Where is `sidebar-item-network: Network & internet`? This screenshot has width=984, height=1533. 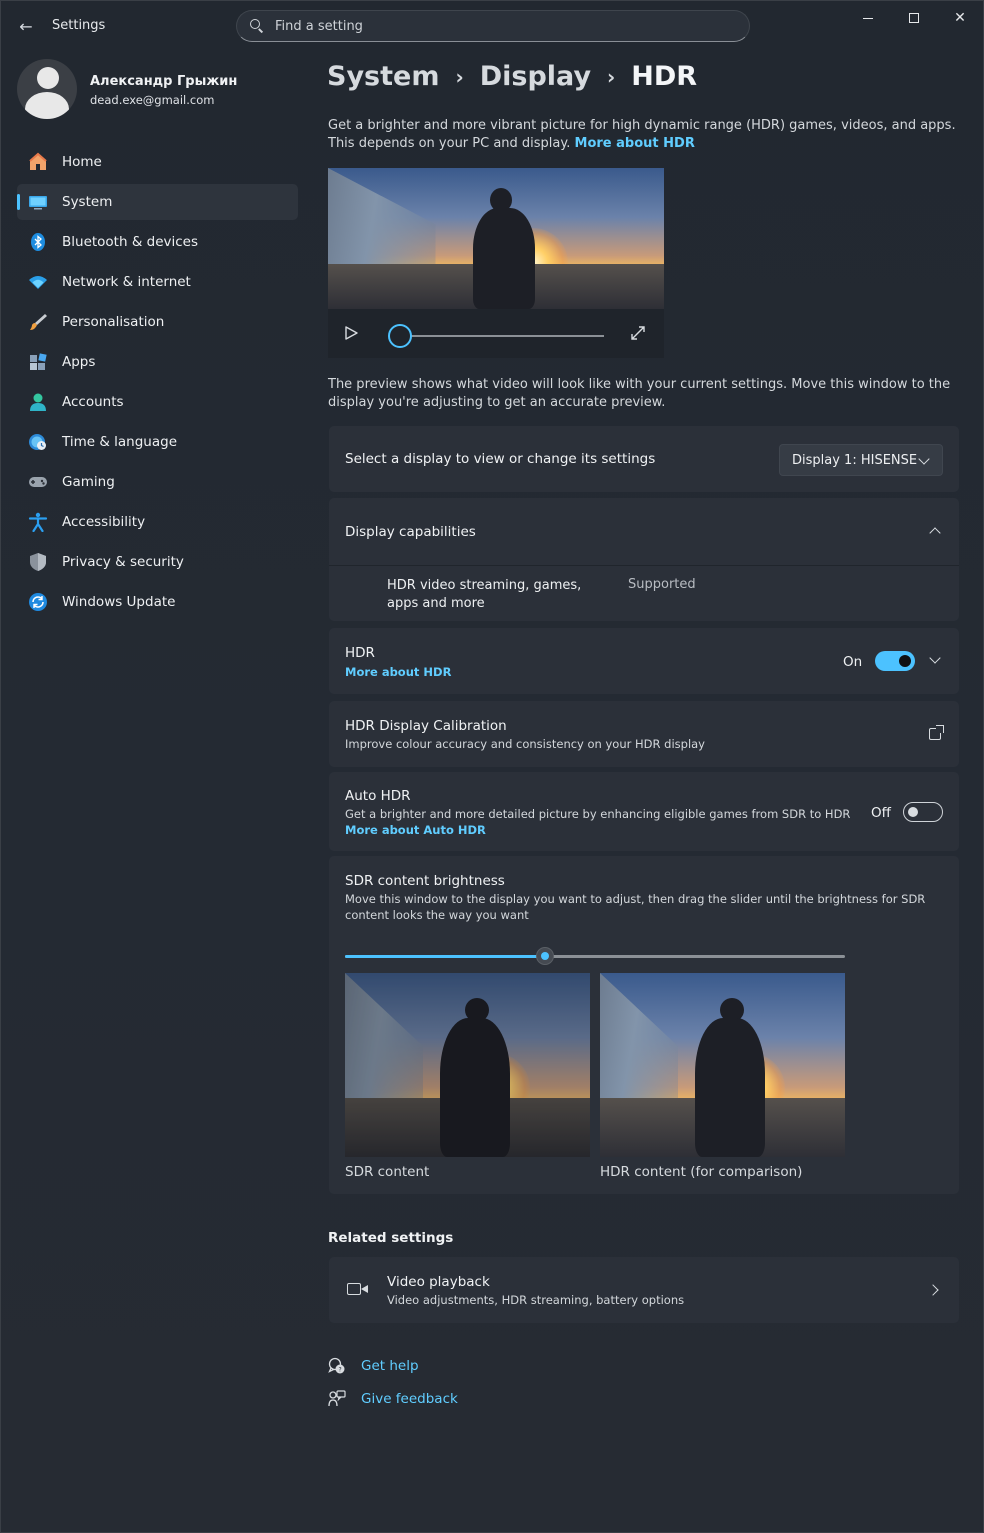 sidebar-item-network: Network & internet is located at coordinates (157, 282).